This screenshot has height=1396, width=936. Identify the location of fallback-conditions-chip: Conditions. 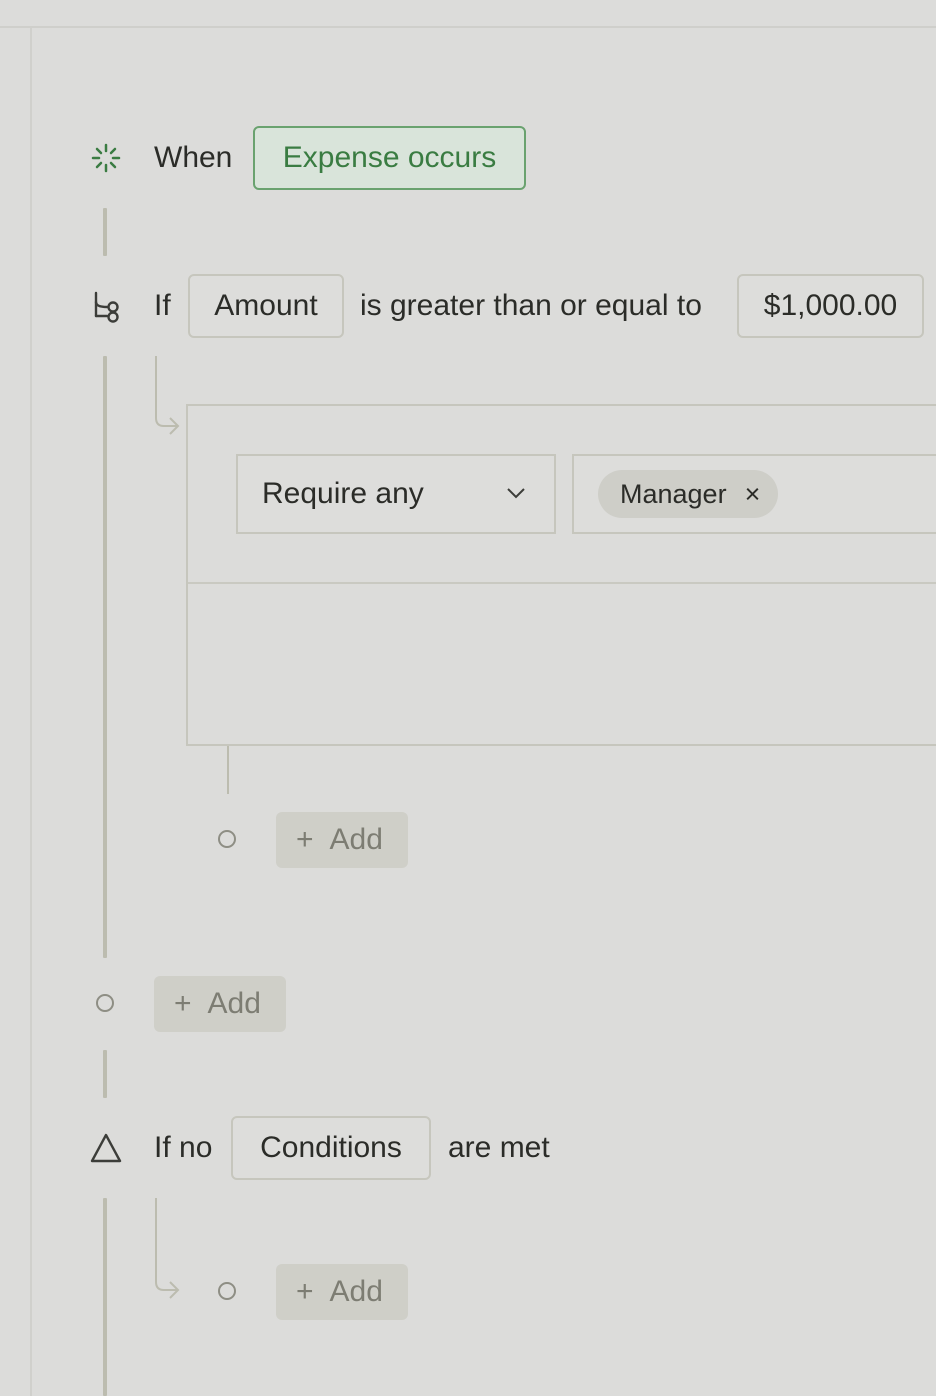
(331, 1148).